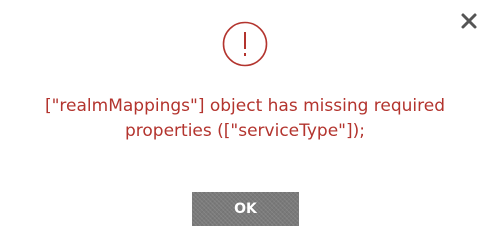  Describe the element at coordinates (245, 209) in the screenshot. I see `ok-button: OK` at that location.